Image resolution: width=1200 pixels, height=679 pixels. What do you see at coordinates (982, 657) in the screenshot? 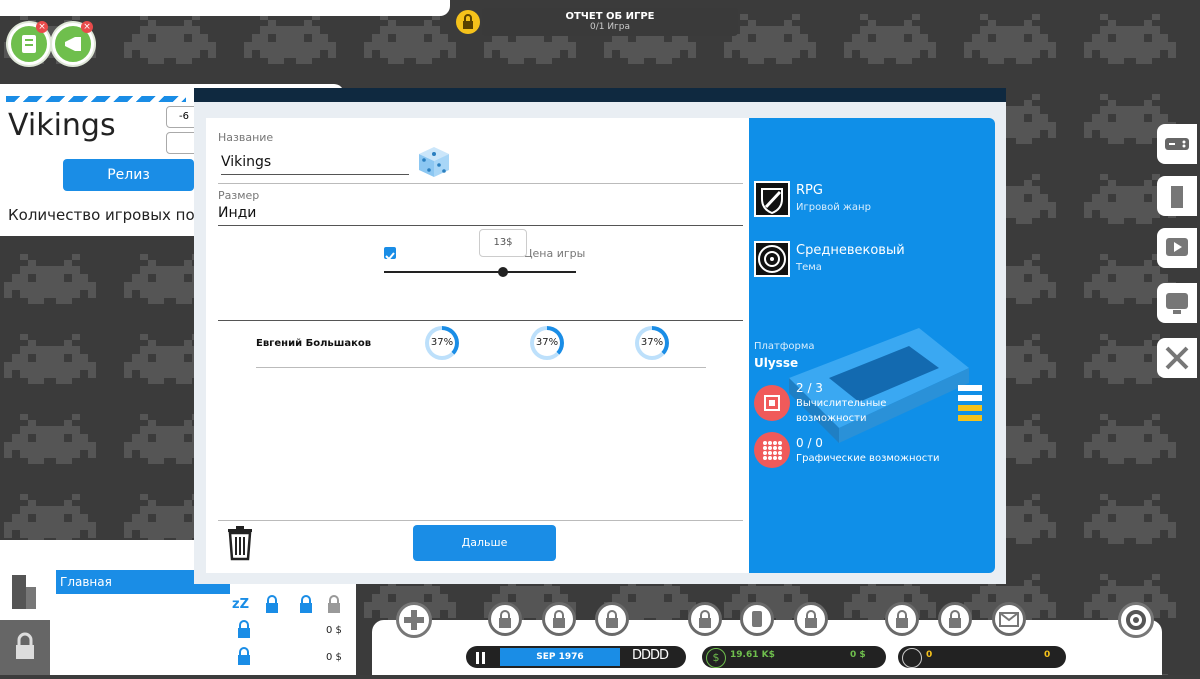
I see `fans-panel` at bounding box center [982, 657].